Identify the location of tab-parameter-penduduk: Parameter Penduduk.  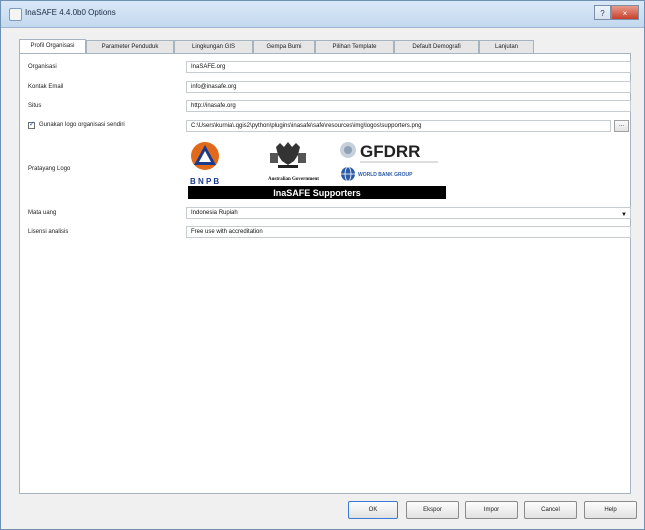
(130, 46).